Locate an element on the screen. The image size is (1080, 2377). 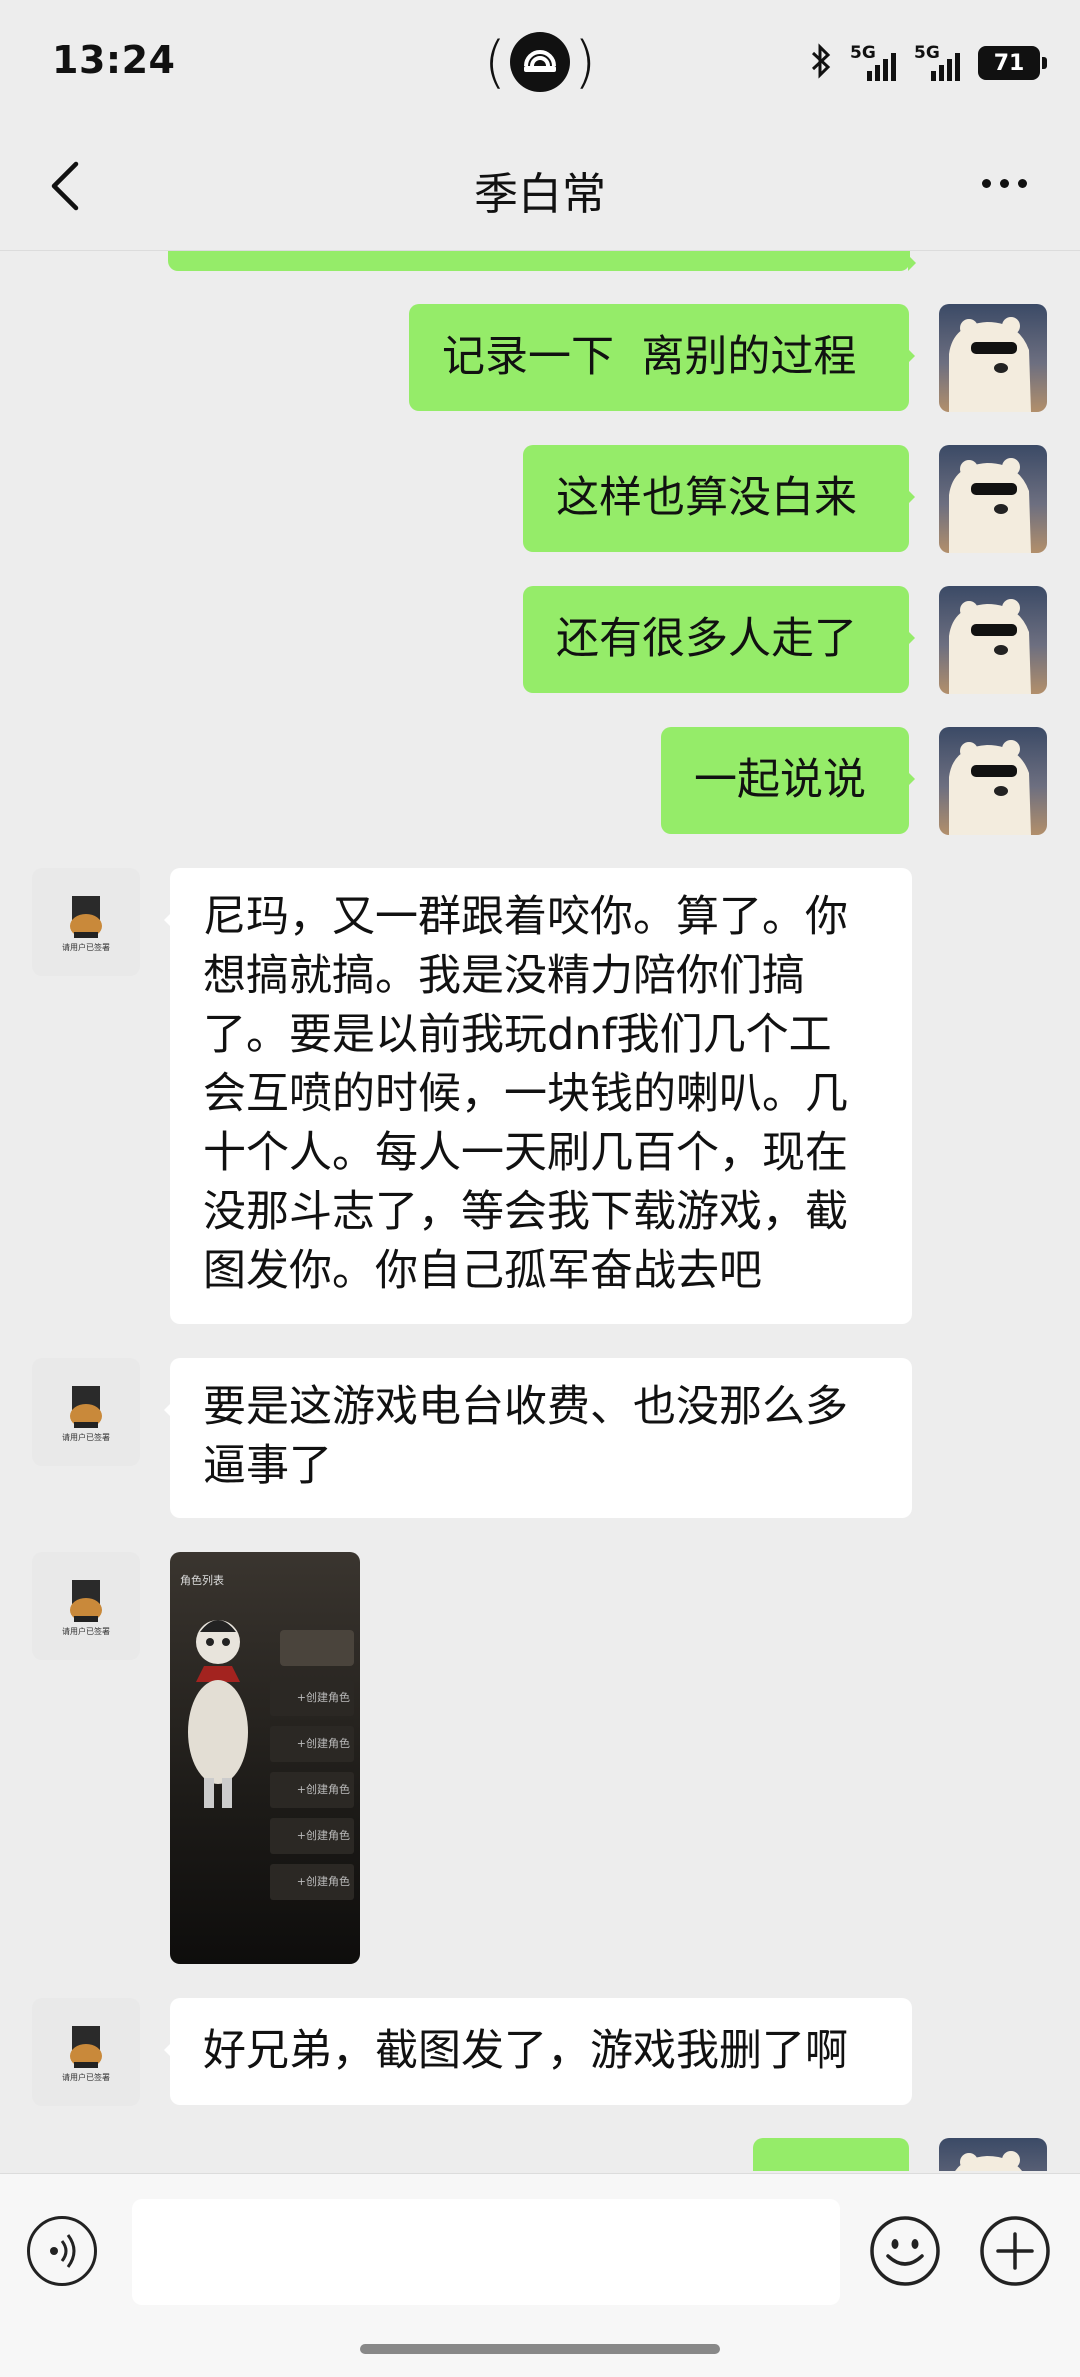
battery-icon: 71 is located at coordinates (1012, 63).